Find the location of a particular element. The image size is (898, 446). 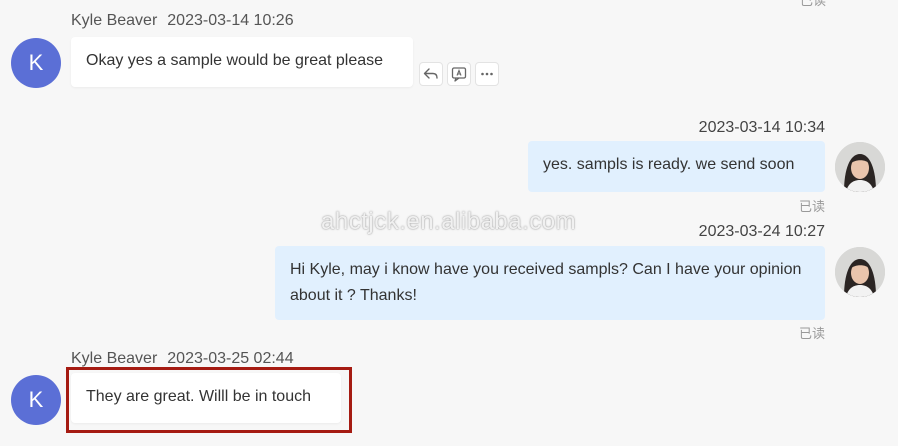

incoming-message-bubble: Okay yes a sample would be great please is located at coordinates (242, 62).